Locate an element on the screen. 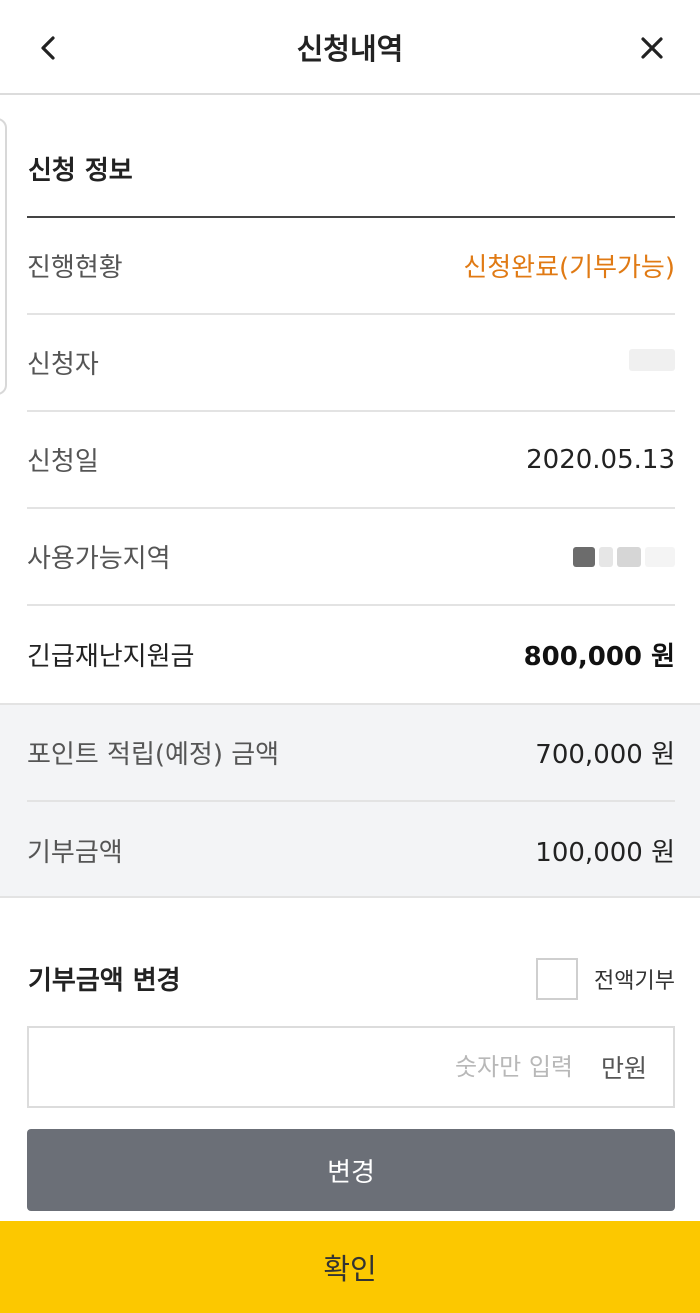 This screenshot has height=1313, width=700. close-icon is located at coordinates (652, 48).